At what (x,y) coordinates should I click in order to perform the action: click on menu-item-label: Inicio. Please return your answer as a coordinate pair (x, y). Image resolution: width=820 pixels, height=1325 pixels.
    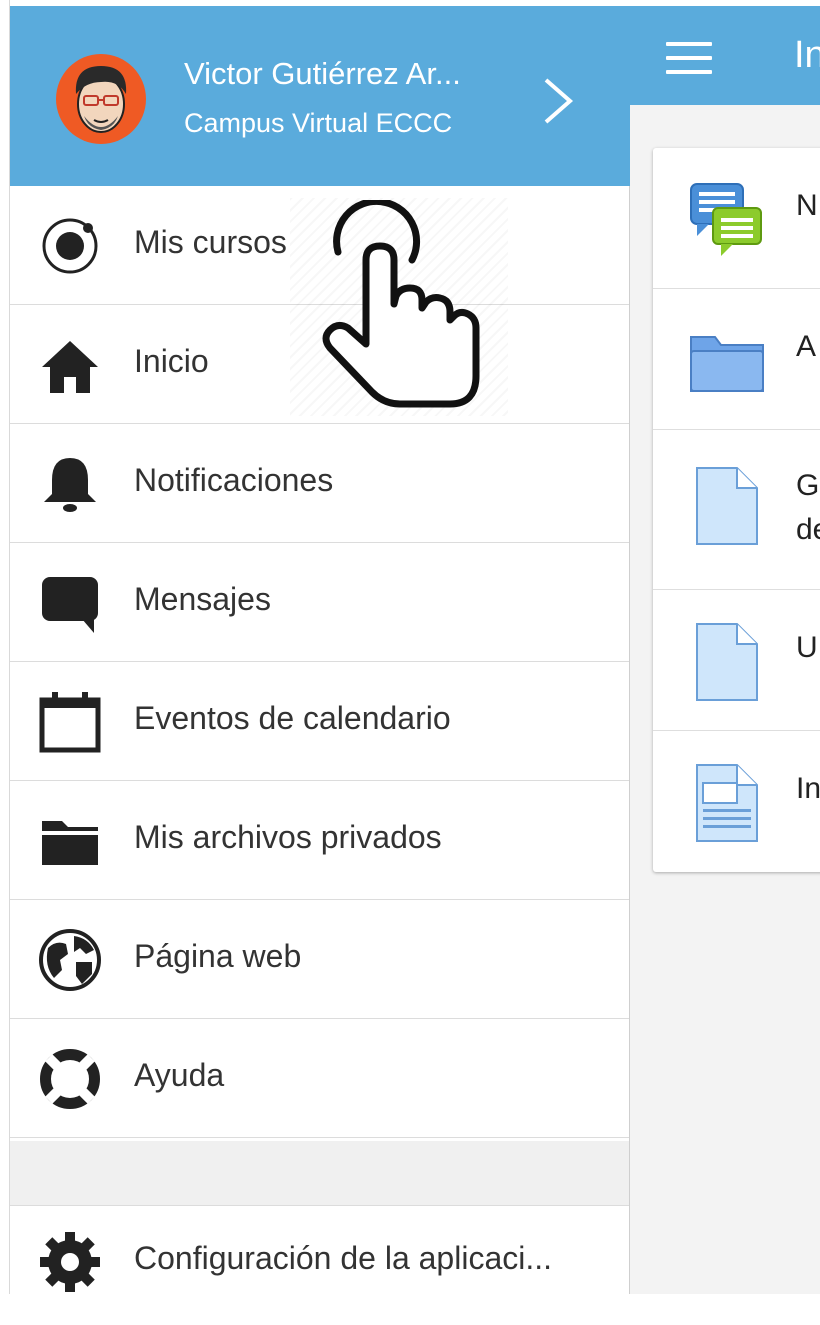
    Looking at the image, I should click on (171, 361).